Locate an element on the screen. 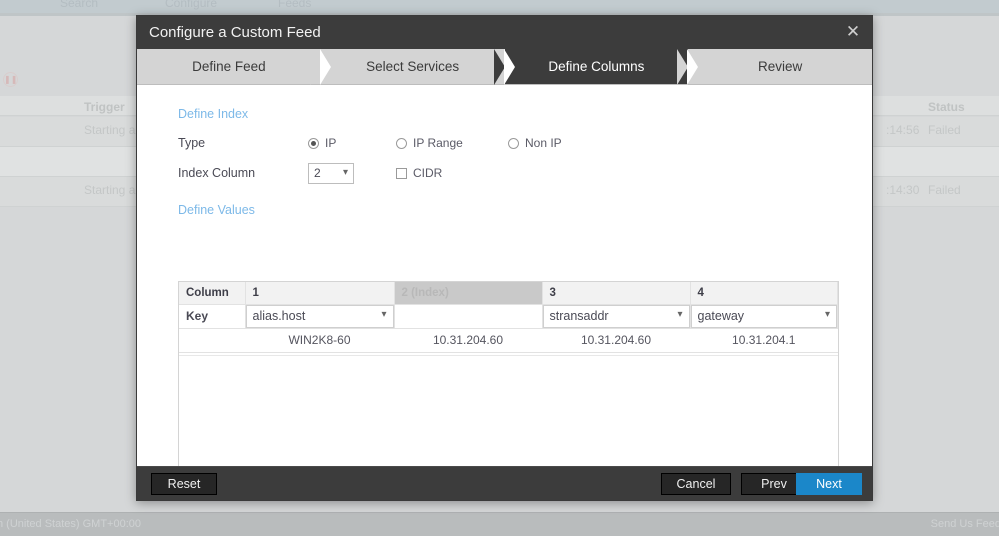 This screenshot has height=536, width=999. table-header-row: Column 1 2 (Index) 3 4 is located at coordinates (508, 293).